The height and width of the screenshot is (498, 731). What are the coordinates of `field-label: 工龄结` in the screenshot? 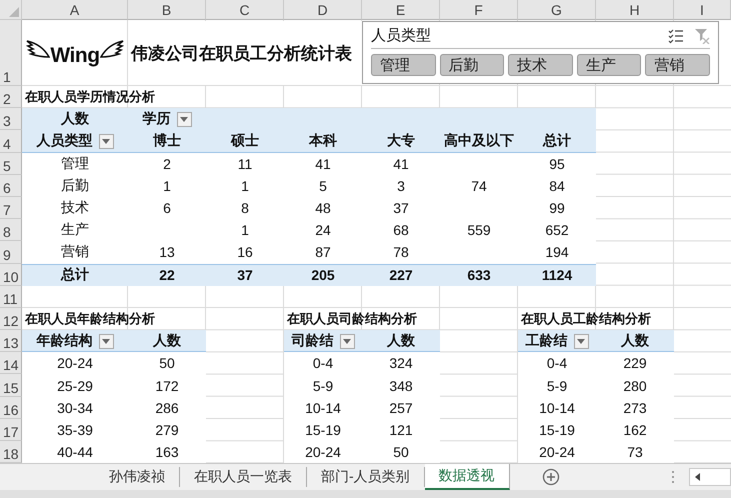 It's located at (547, 341).